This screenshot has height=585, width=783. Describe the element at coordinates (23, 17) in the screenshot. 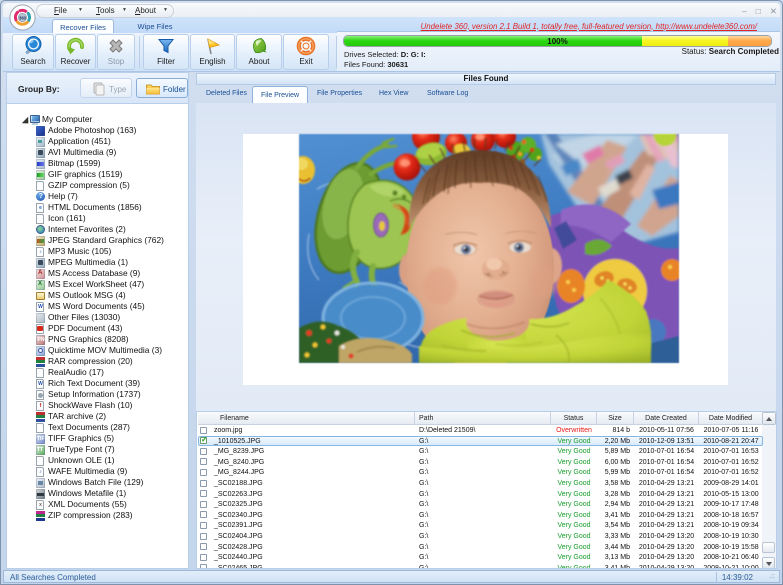

I see `svg-text: 360` at that location.